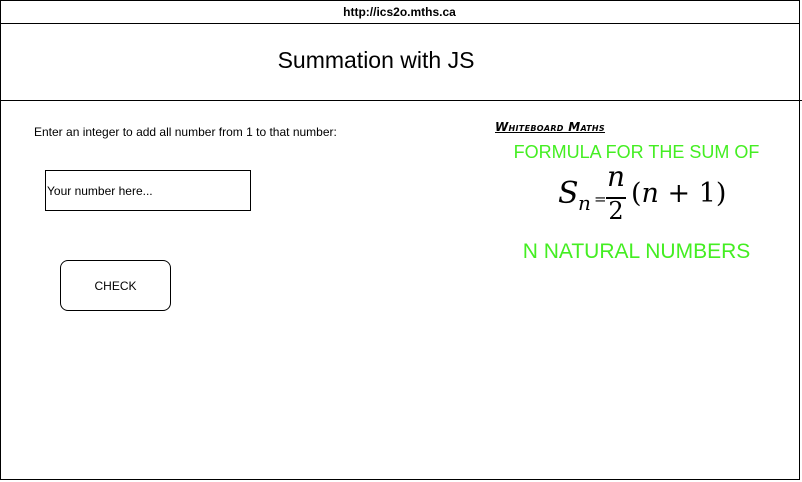 The image size is (802, 482). I want to click on formula-parenthetical: (n + 1), so click(678, 193).